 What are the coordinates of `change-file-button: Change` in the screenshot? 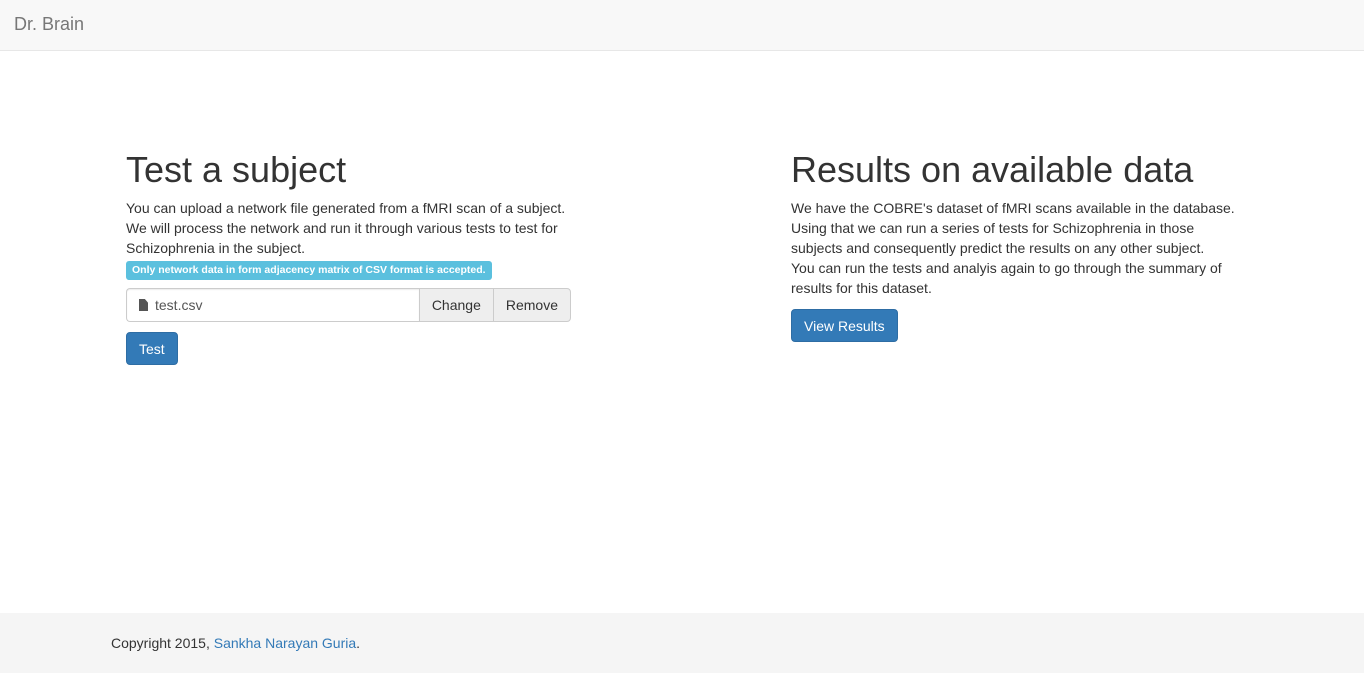 It's located at (455, 305).